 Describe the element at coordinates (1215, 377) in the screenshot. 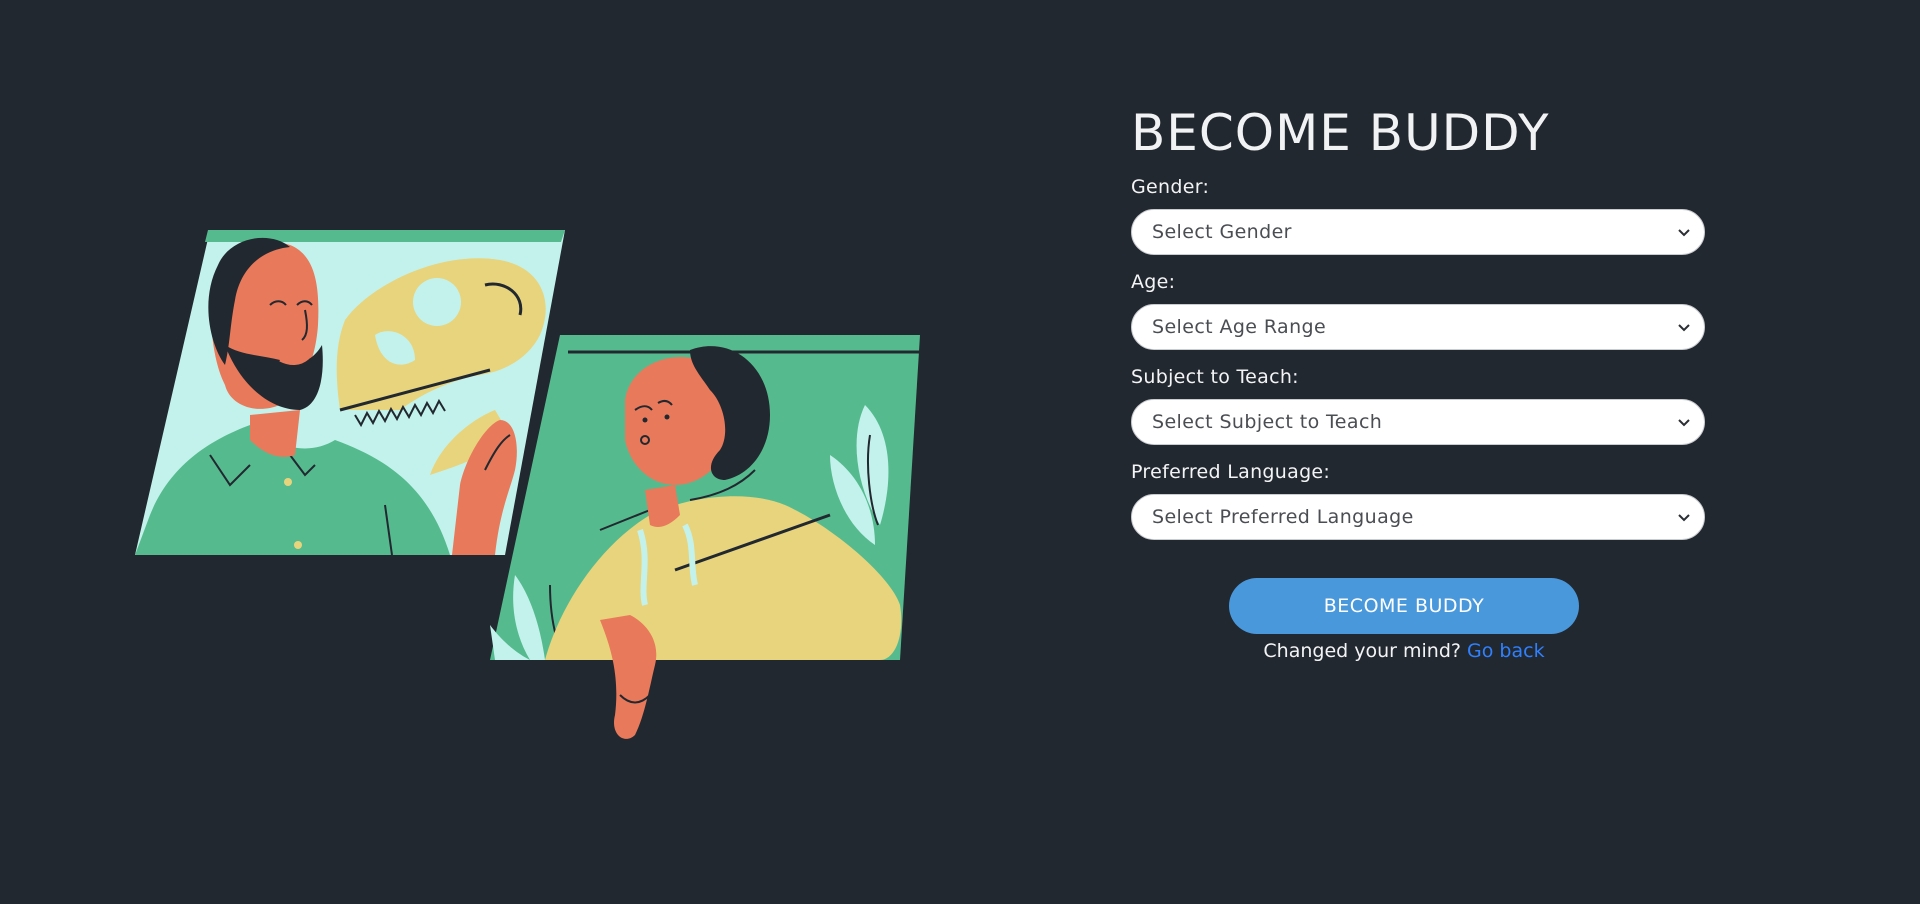

I see `subject-label: Subject to Teach:` at that location.